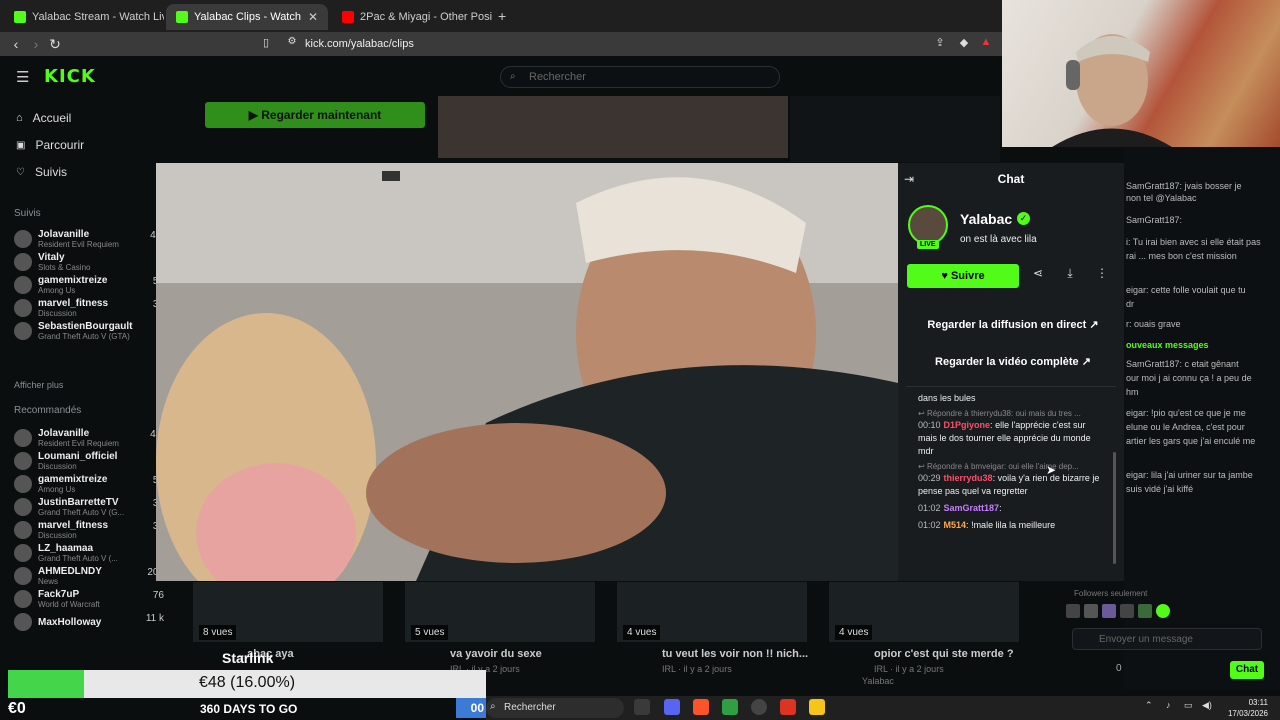  I want to click on site-info-icon: ⚙, so click(292, 41).